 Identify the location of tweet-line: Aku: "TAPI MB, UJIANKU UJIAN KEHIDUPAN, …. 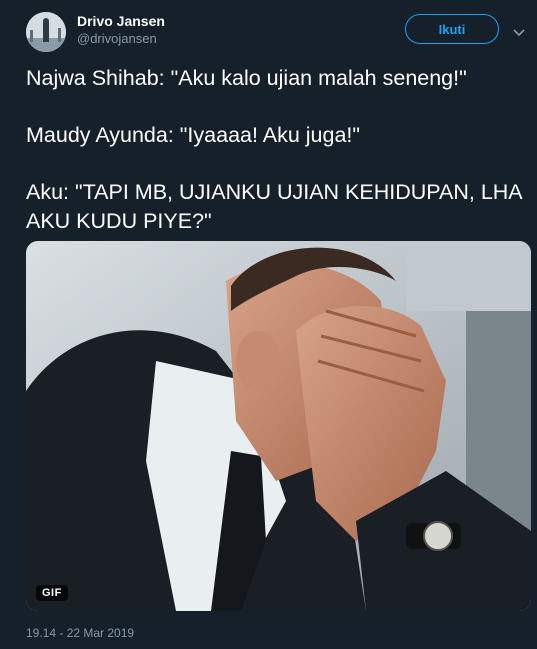
(274, 206).